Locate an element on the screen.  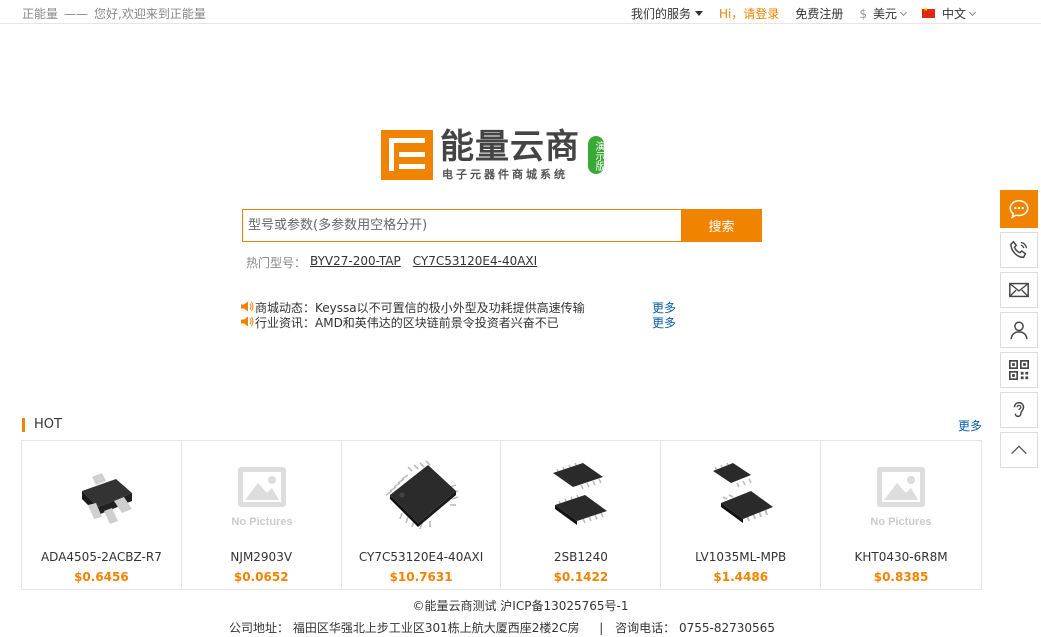
welcome-dash: —— is located at coordinates (76, 14).